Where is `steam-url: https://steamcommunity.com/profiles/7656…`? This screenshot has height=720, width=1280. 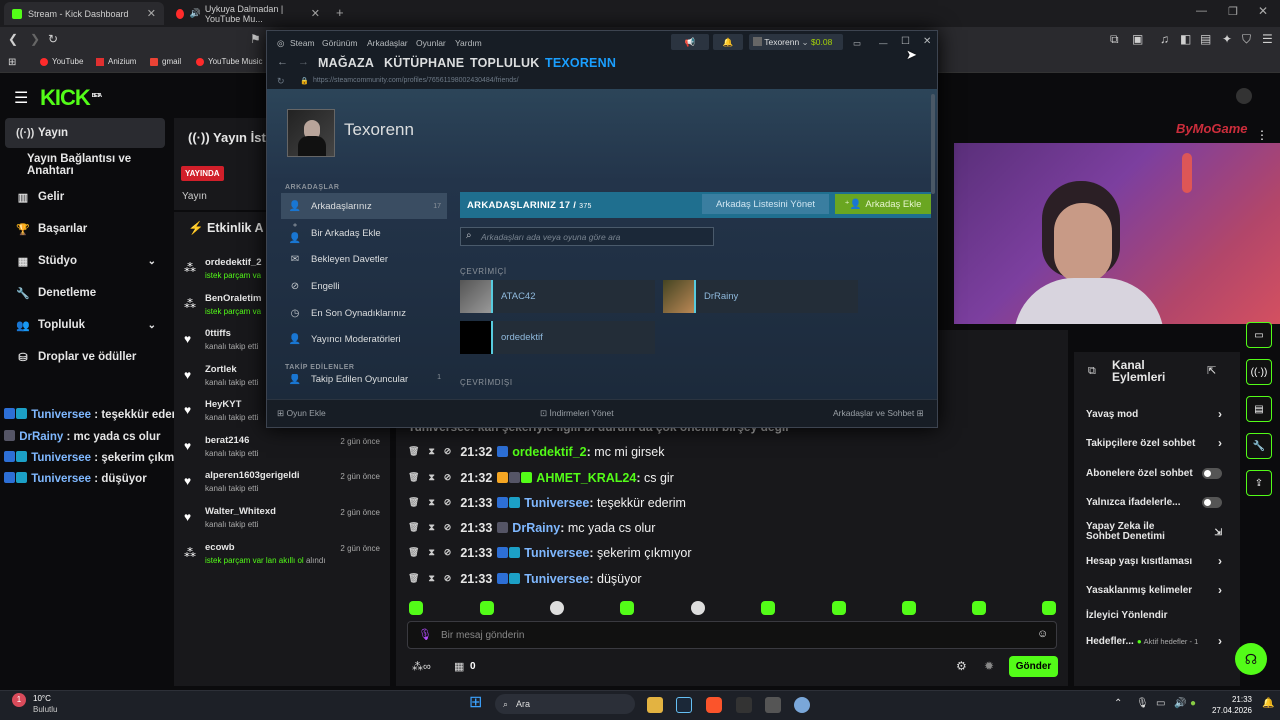 steam-url: https://steamcommunity.com/profiles/7656… is located at coordinates (416, 80).